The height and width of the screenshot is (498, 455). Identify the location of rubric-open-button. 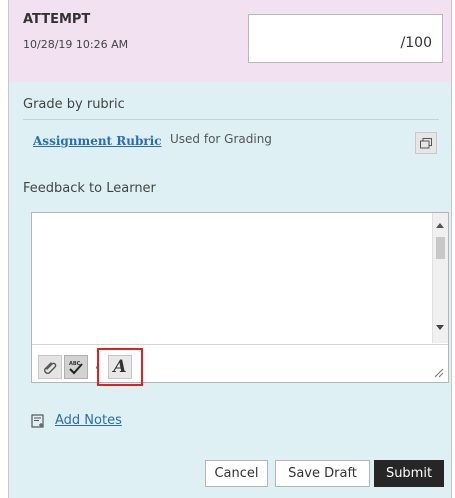
(426, 143).